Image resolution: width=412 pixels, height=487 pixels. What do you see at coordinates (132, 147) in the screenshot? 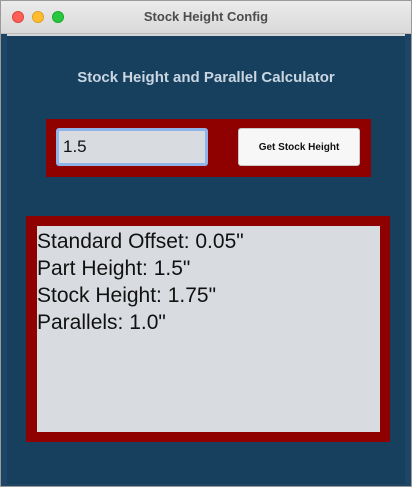
I see `part-height-input` at bounding box center [132, 147].